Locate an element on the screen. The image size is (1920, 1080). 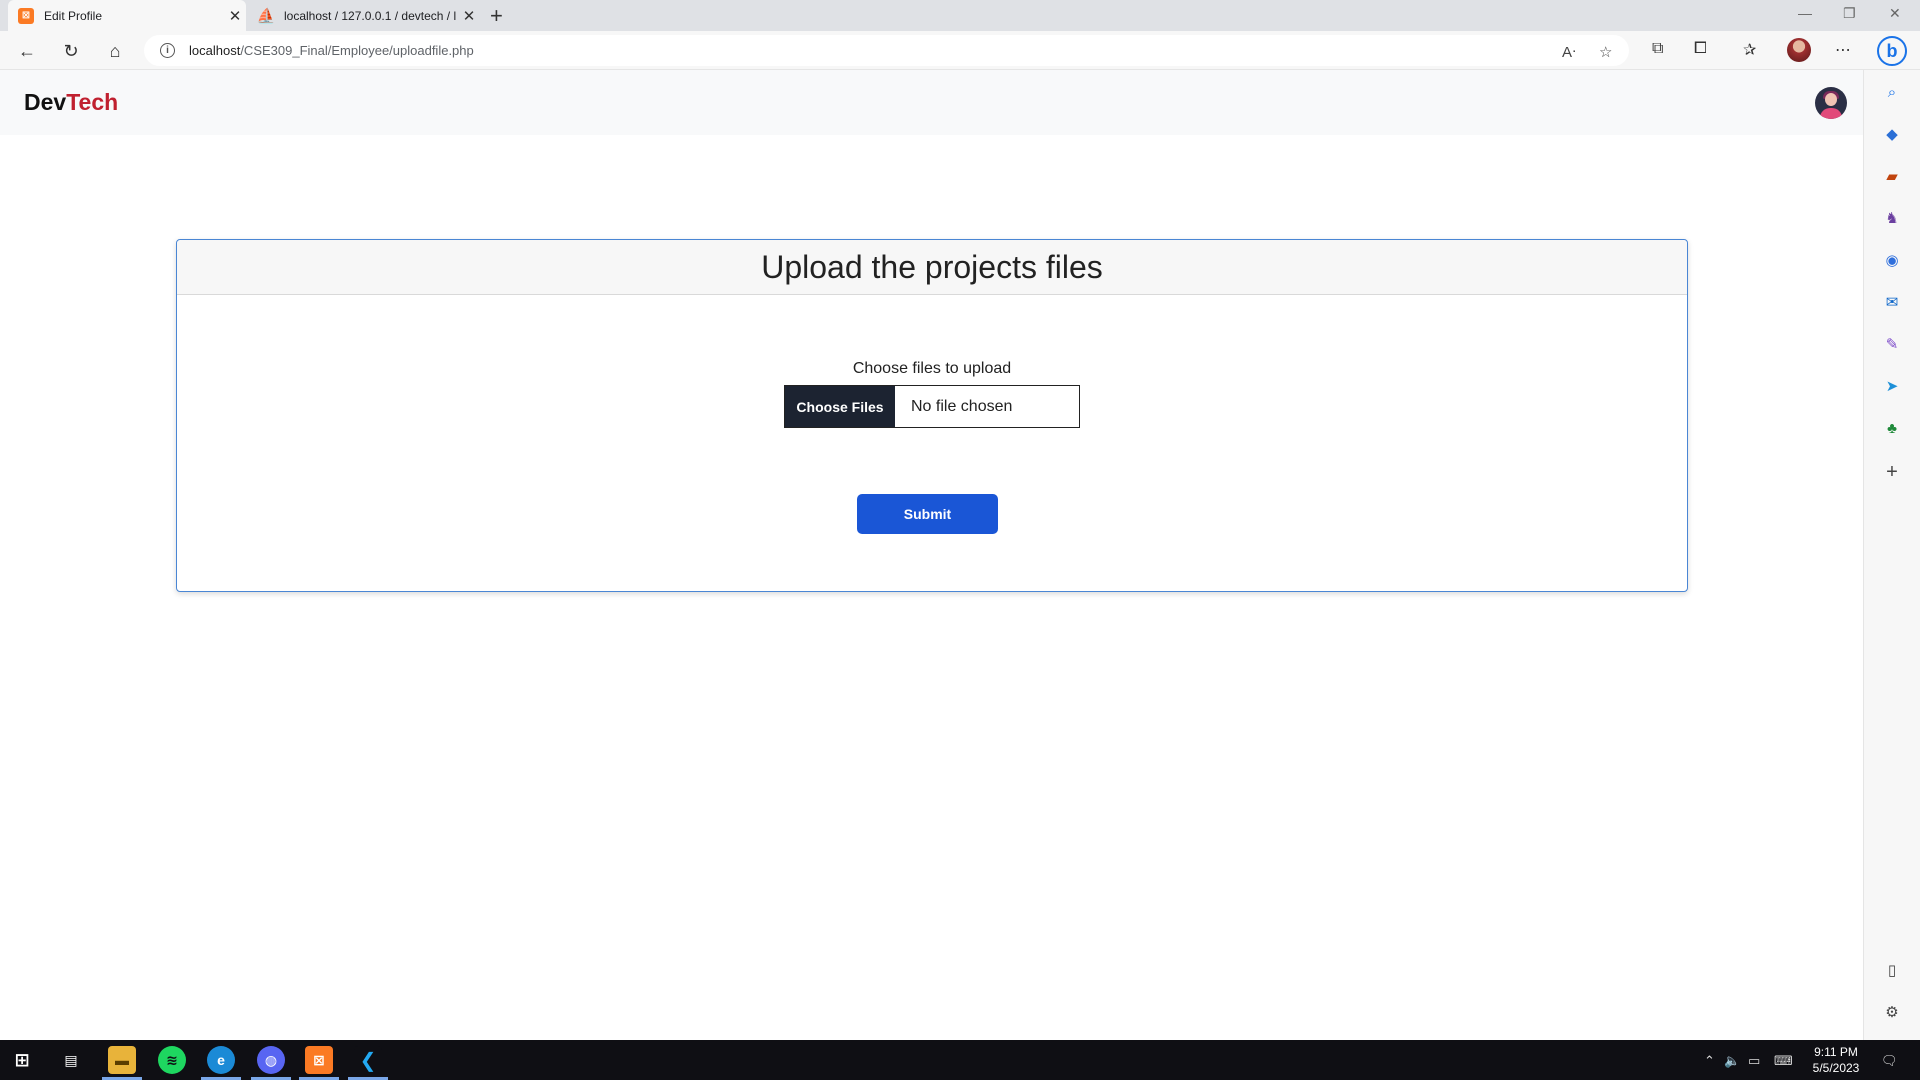
file-status: No file chosen is located at coordinates (962, 406).